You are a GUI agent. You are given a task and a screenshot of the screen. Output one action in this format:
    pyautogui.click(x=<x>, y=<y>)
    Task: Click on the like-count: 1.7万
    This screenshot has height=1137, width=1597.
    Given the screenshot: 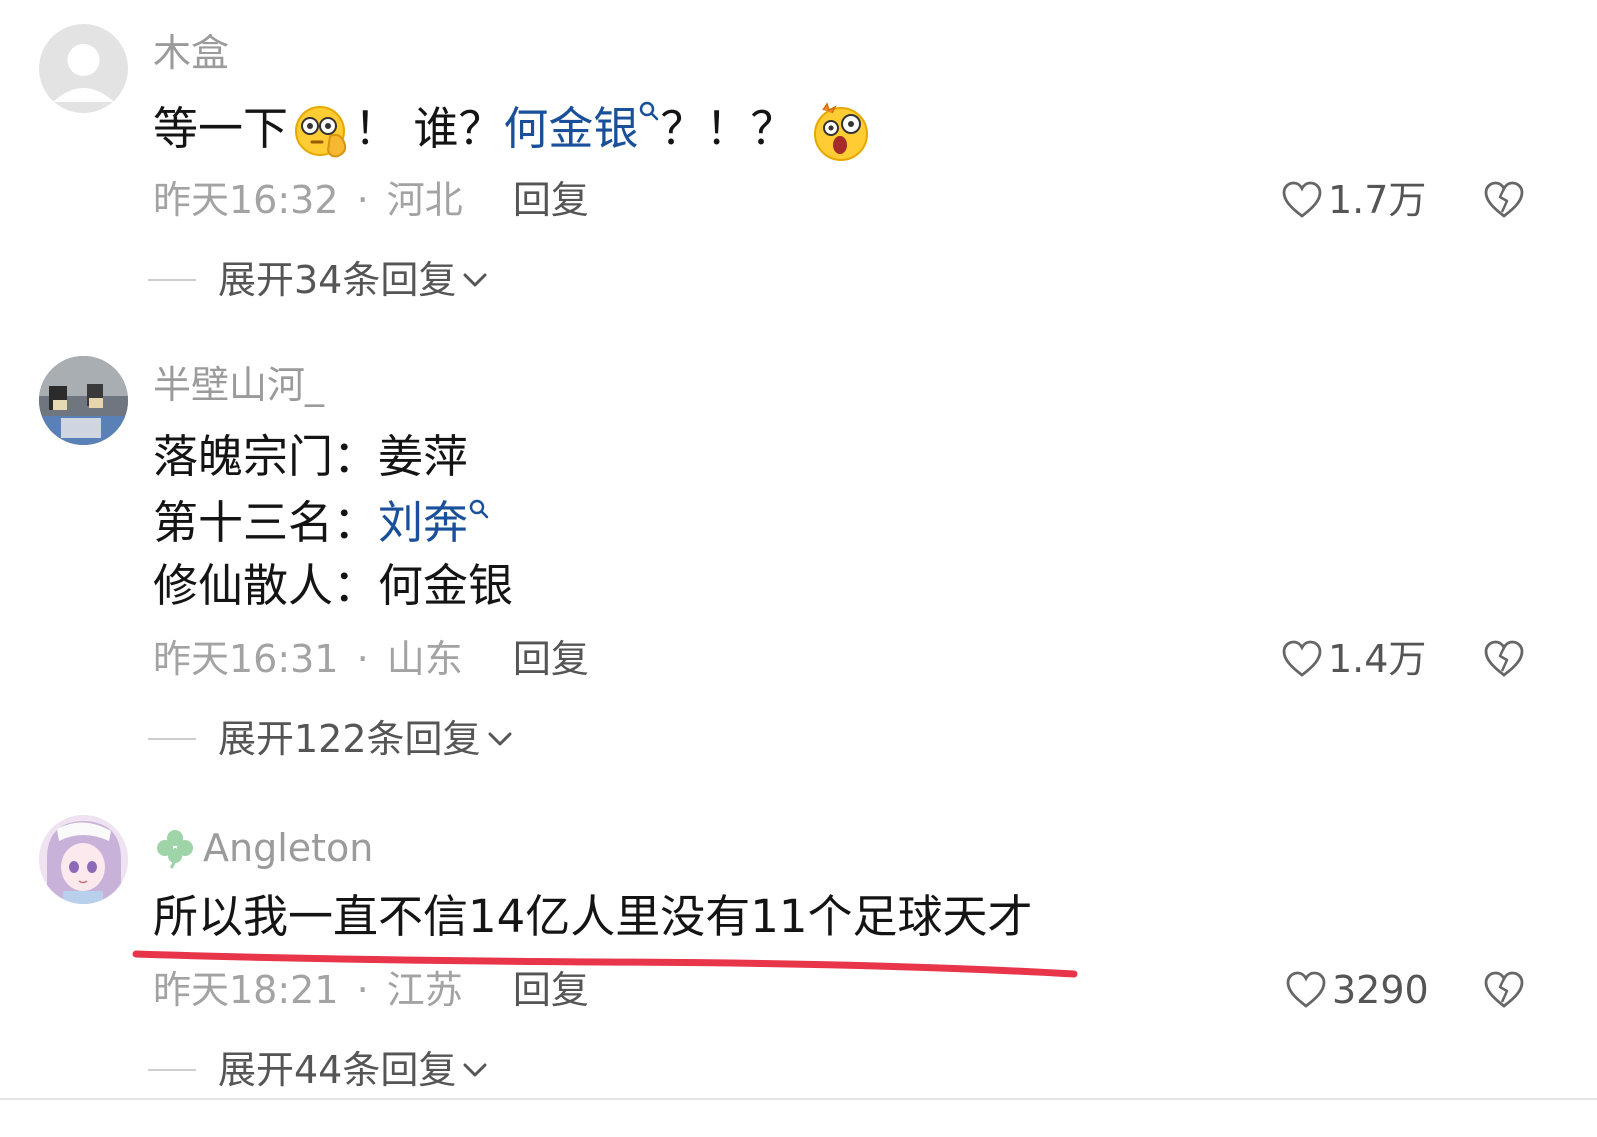 What is the action you would take?
    pyautogui.click(x=1377, y=200)
    